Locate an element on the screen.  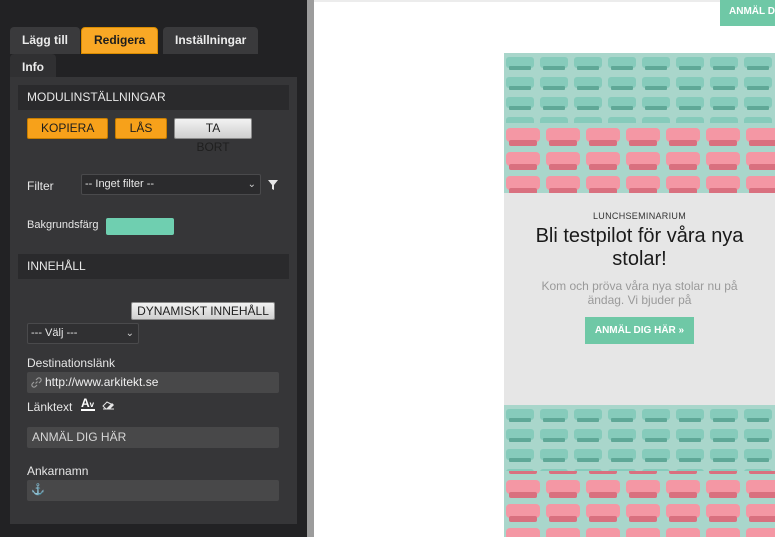
choose-select-value: --- Välj --- is located at coordinates (54, 333).